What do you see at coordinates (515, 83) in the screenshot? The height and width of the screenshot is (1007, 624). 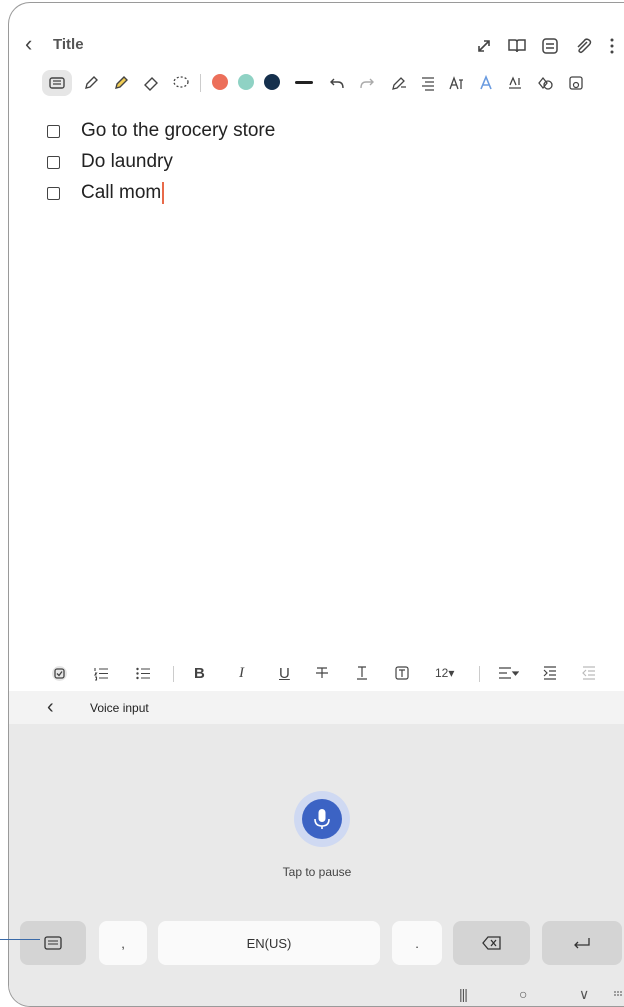 I see `text-spacing-icon` at bounding box center [515, 83].